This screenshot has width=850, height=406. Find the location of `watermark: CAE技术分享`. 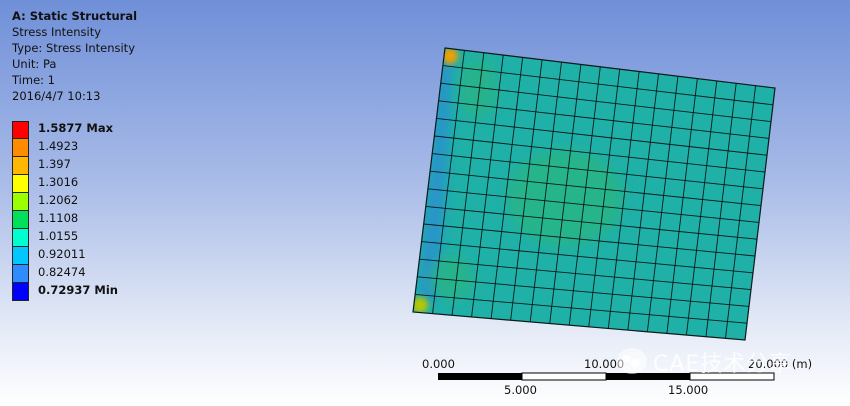

watermark: CAE技术分享 is located at coordinates (727, 362).